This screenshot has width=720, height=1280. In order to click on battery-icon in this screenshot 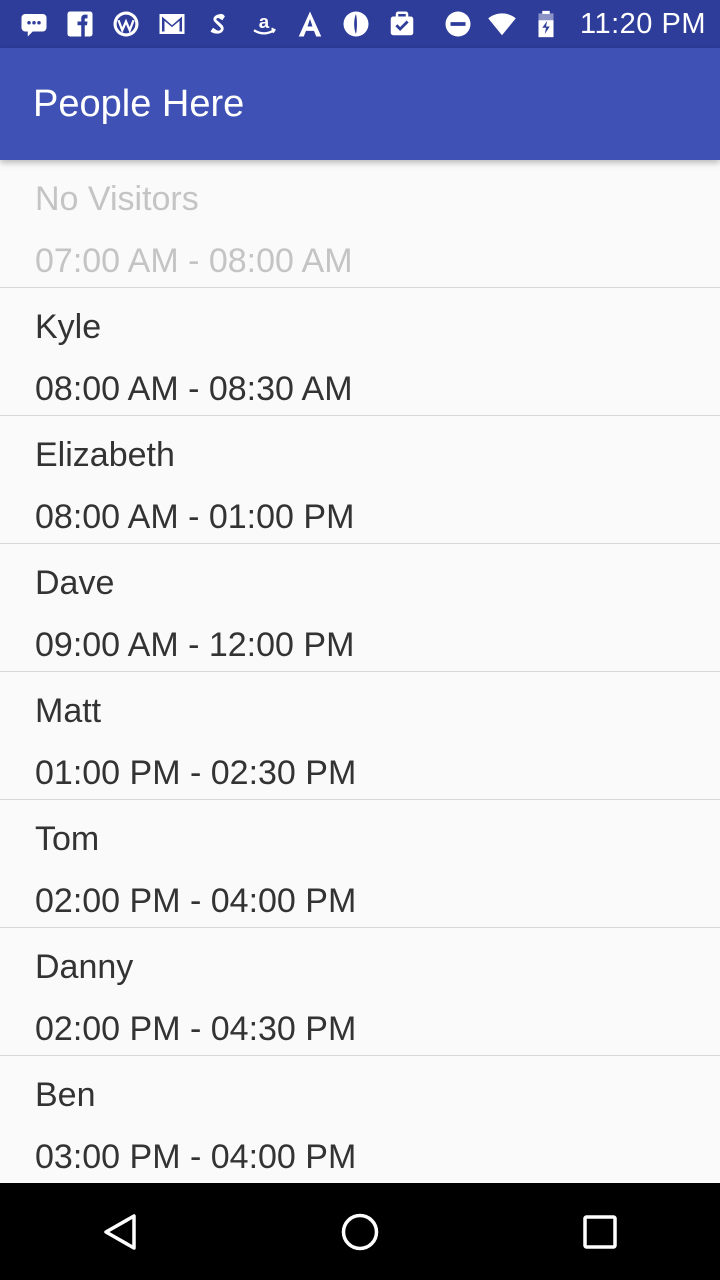, I will do `click(546, 24)`.